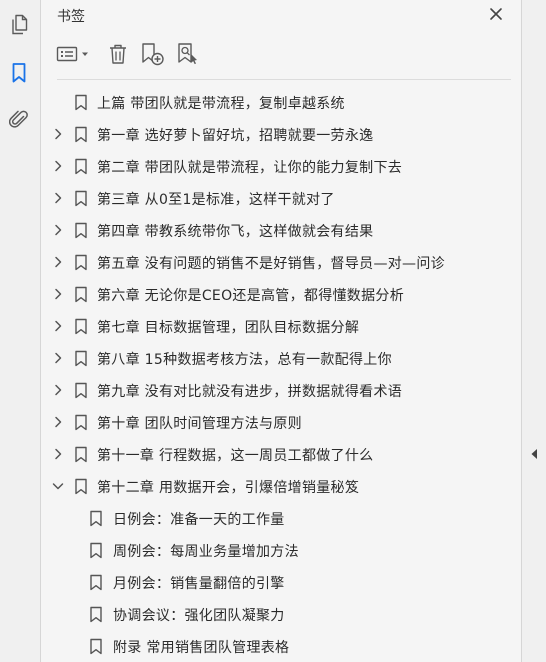 The height and width of the screenshot is (662, 546). Describe the element at coordinates (281, 57) in the screenshot. I see `bookmarks-toolbar` at that location.